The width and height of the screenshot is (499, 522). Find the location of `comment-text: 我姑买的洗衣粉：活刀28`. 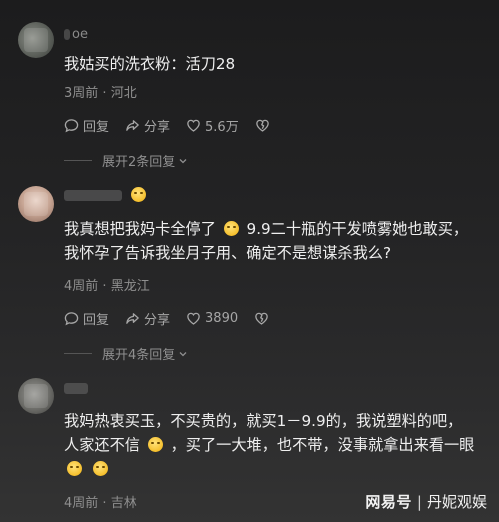

comment-text: 我姑买的洗衣粉：活刀28 is located at coordinates (150, 64).